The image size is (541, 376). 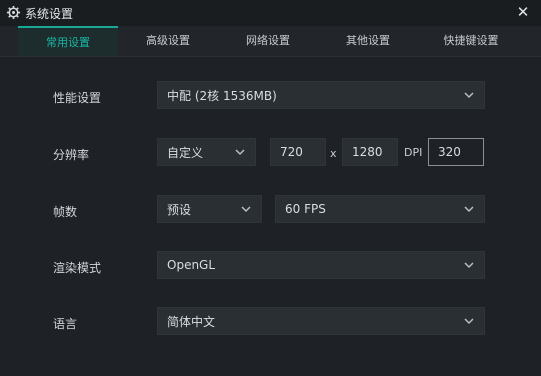 I want to click on resolution-width-input: 720, so click(x=298, y=152).